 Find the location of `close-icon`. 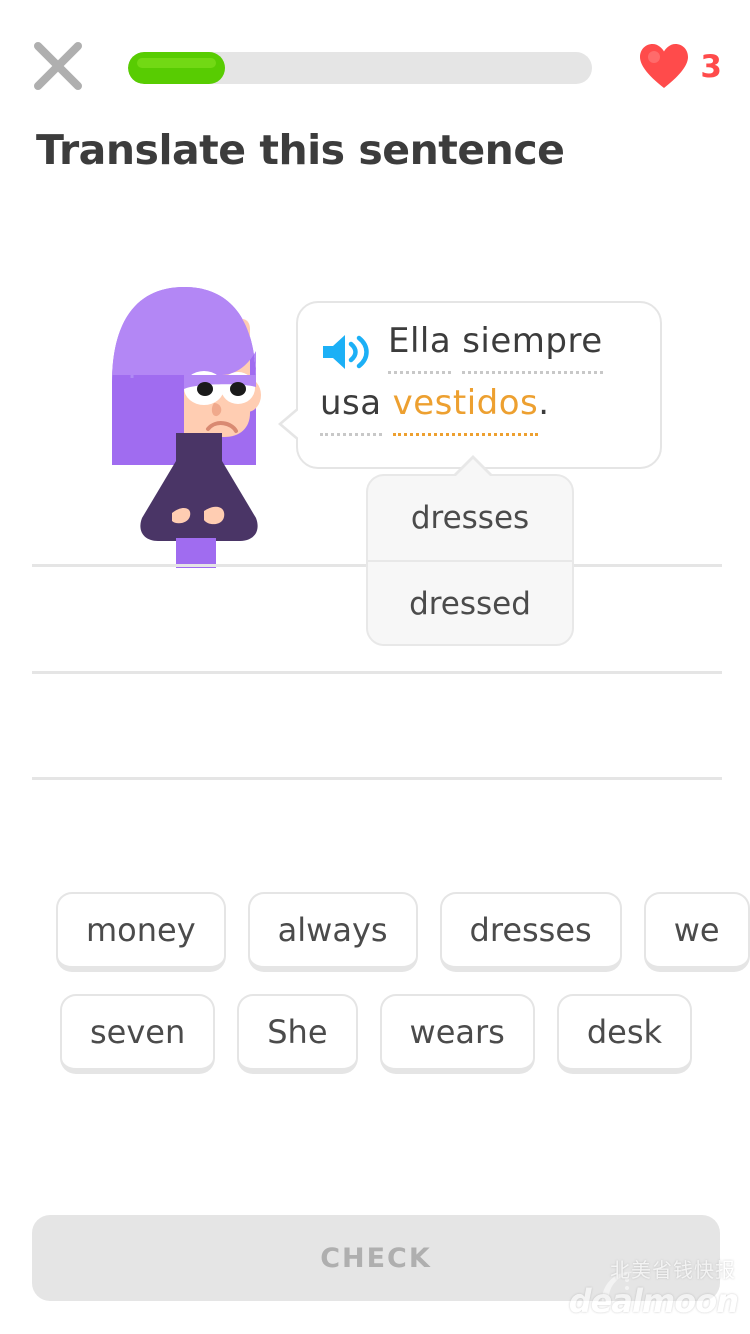

close-icon is located at coordinates (58, 66).